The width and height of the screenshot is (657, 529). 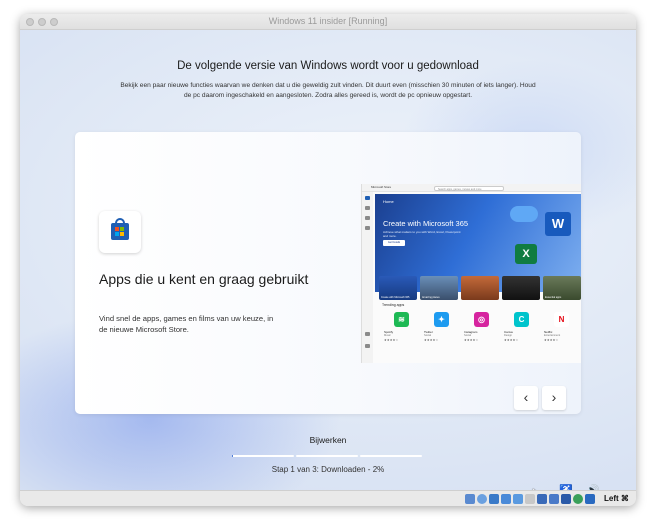 What do you see at coordinates (558, 224) in the screenshot?
I see `word-logo-icon: W` at bounding box center [558, 224].